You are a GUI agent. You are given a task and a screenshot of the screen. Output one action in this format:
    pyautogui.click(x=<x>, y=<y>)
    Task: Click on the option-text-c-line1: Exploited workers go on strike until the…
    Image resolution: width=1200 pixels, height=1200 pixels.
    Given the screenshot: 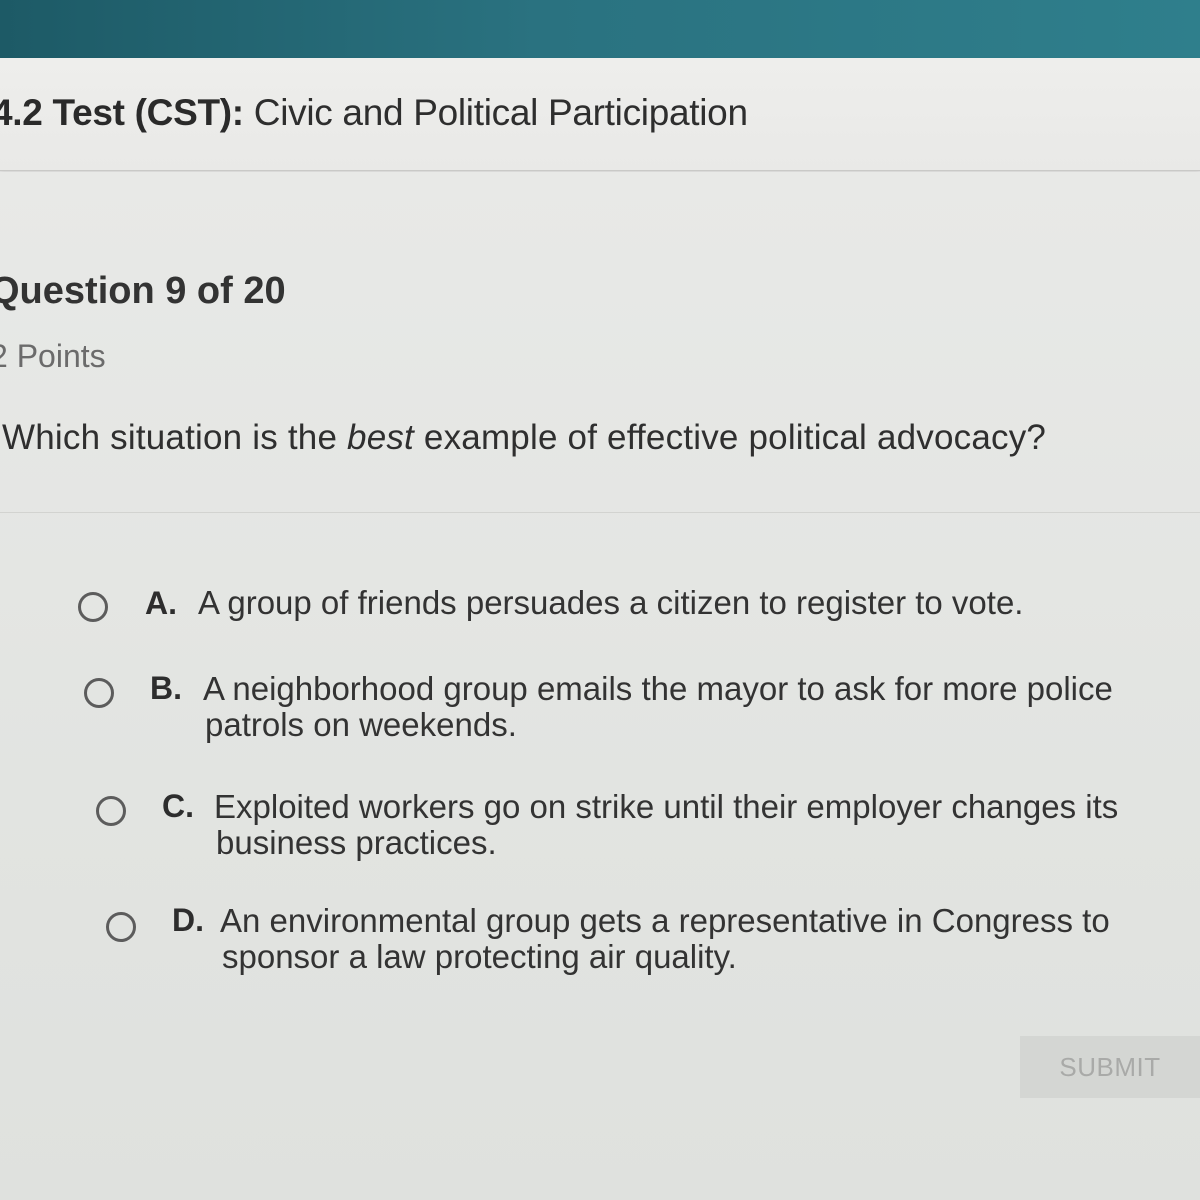 What is the action you would take?
    pyautogui.click(x=666, y=806)
    